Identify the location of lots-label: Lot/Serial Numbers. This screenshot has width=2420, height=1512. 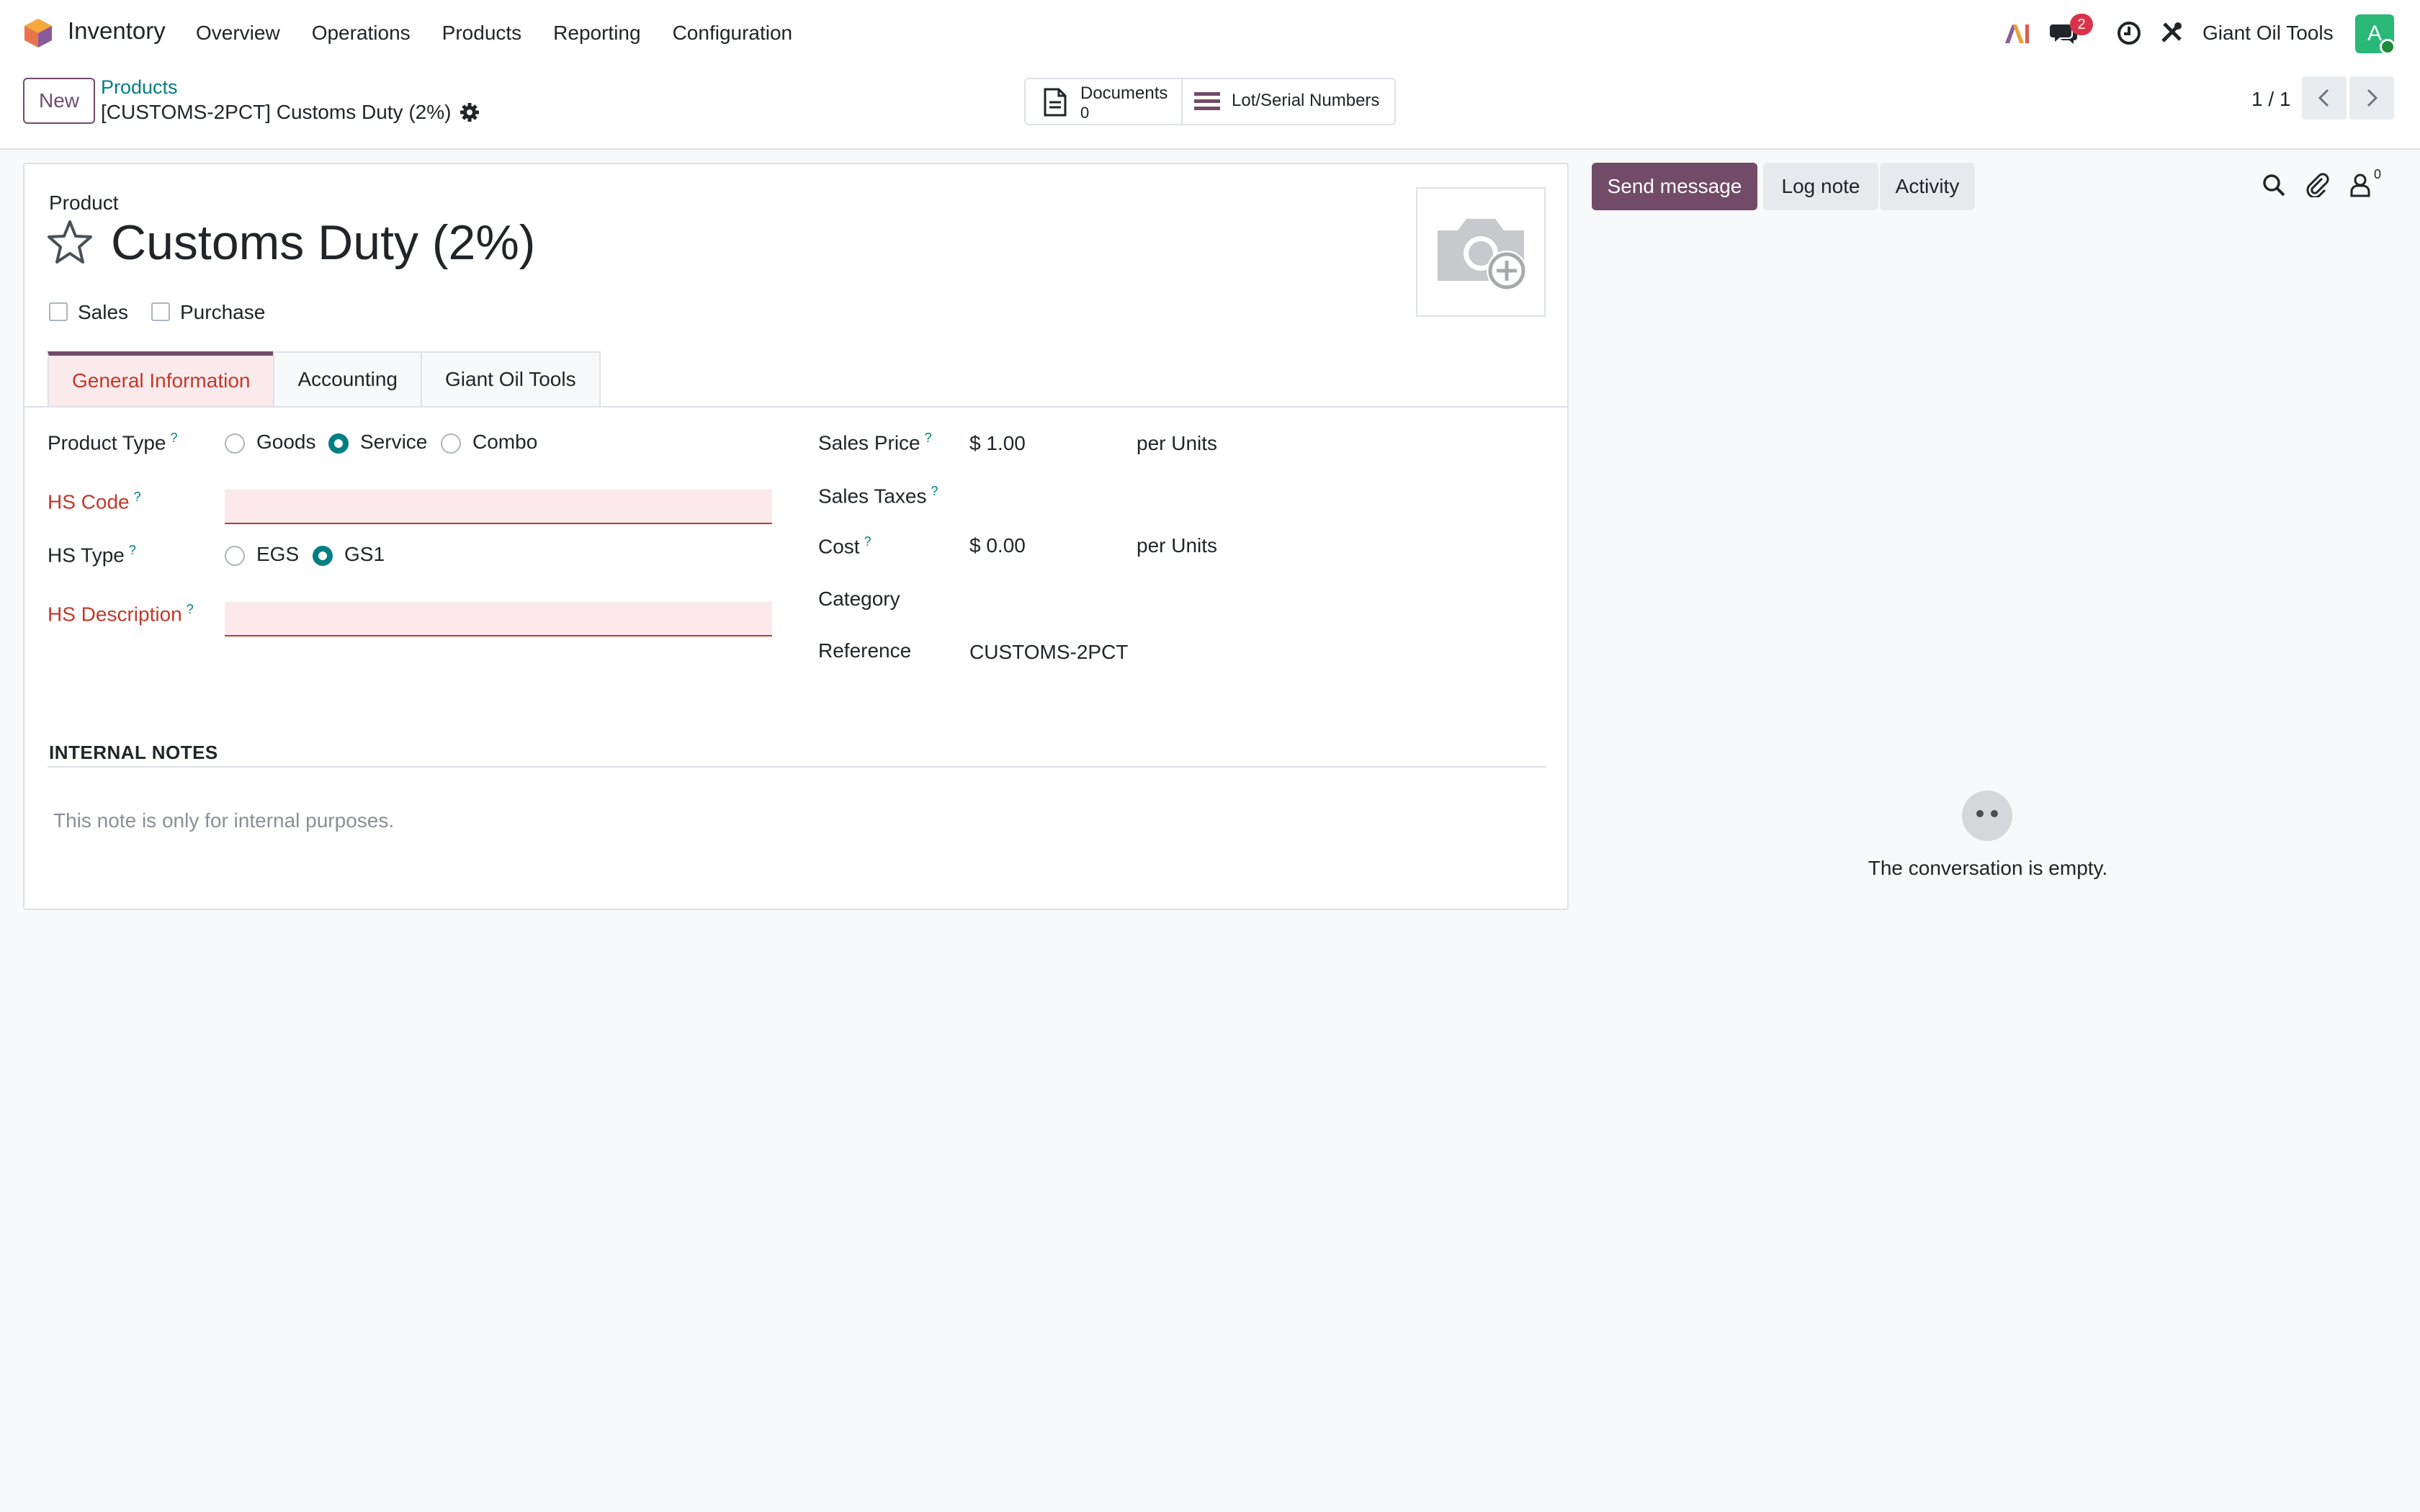
(1306, 100).